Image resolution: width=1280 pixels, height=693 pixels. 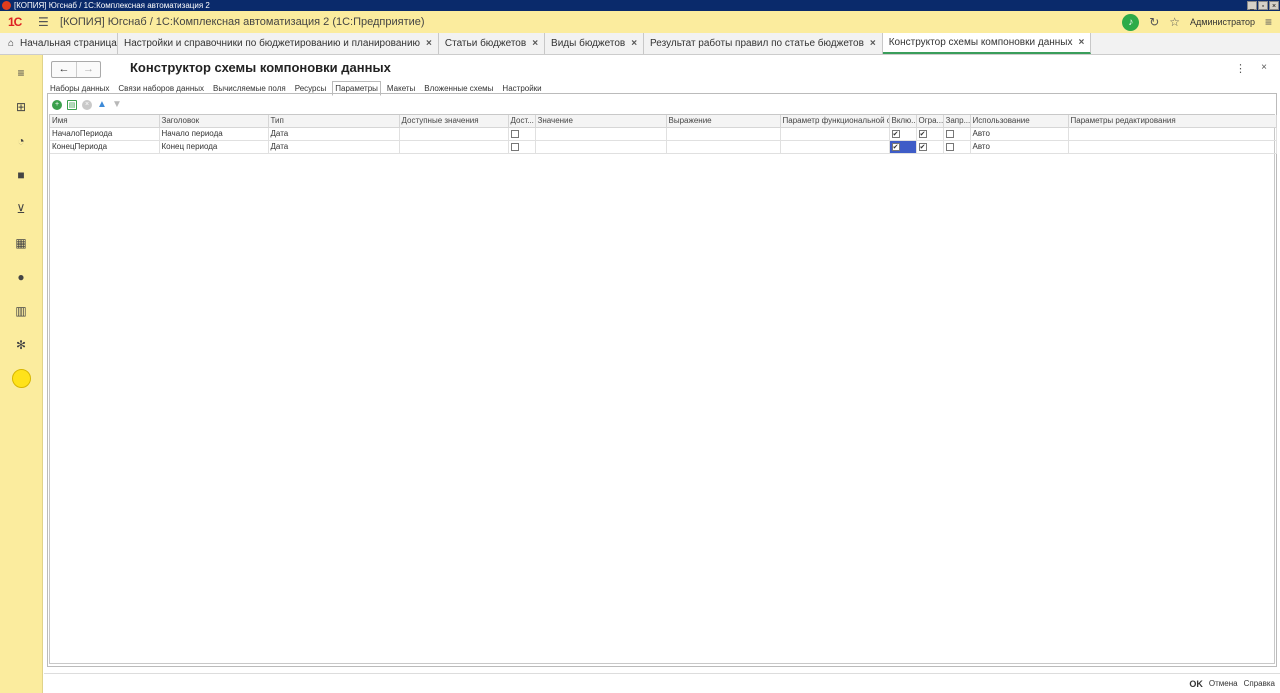 What do you see at coordinates (105, 147) in the screenshot?
I see `cell-name: КонецПериода` at bounding box center [105, 147].